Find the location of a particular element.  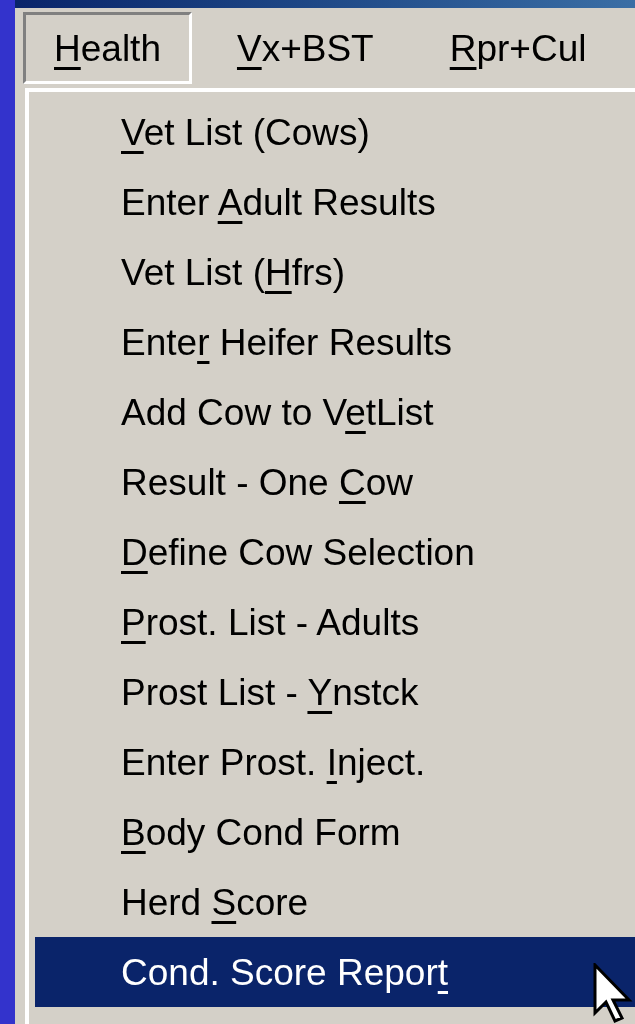

menu-item: Vet List (Hfrs) is located at coordinates (335, 272).